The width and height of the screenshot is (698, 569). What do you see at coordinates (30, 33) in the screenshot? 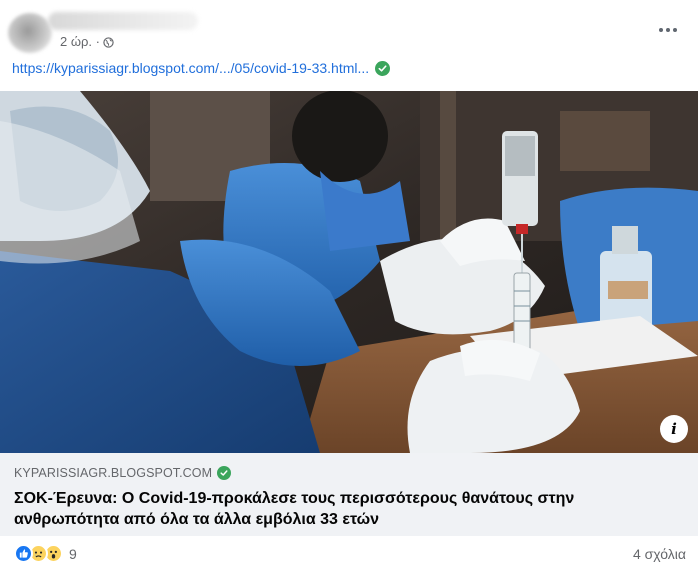
I see `avatar` at bounding box center [30, 33].